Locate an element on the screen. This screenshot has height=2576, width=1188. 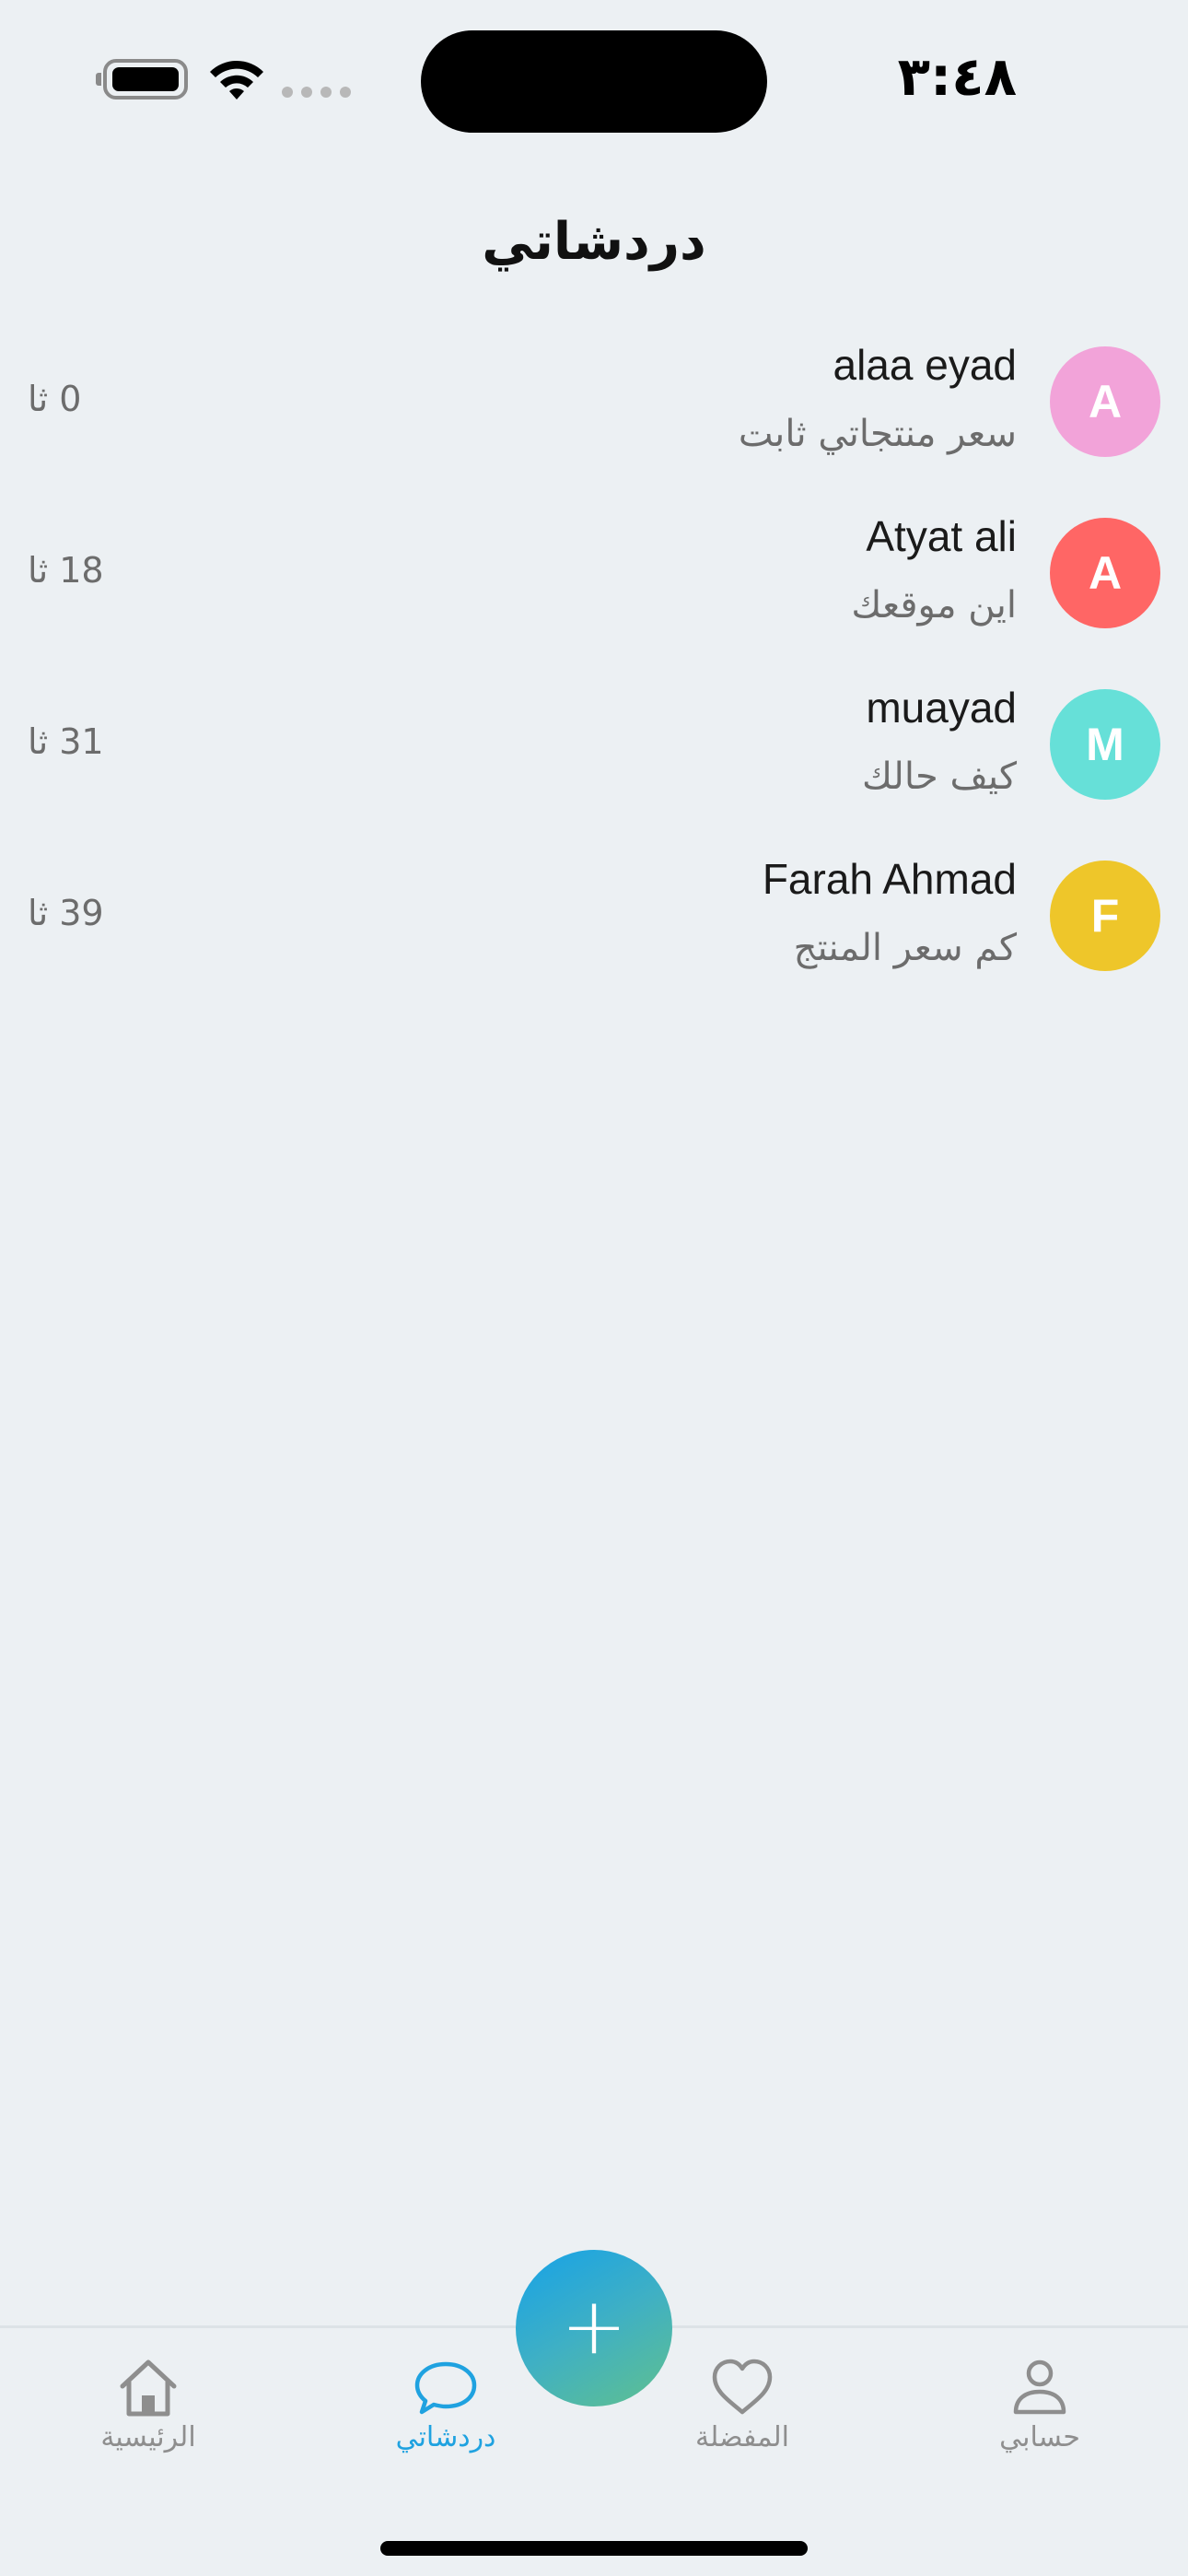
avatar: F is located at coordinates (1105, 916).